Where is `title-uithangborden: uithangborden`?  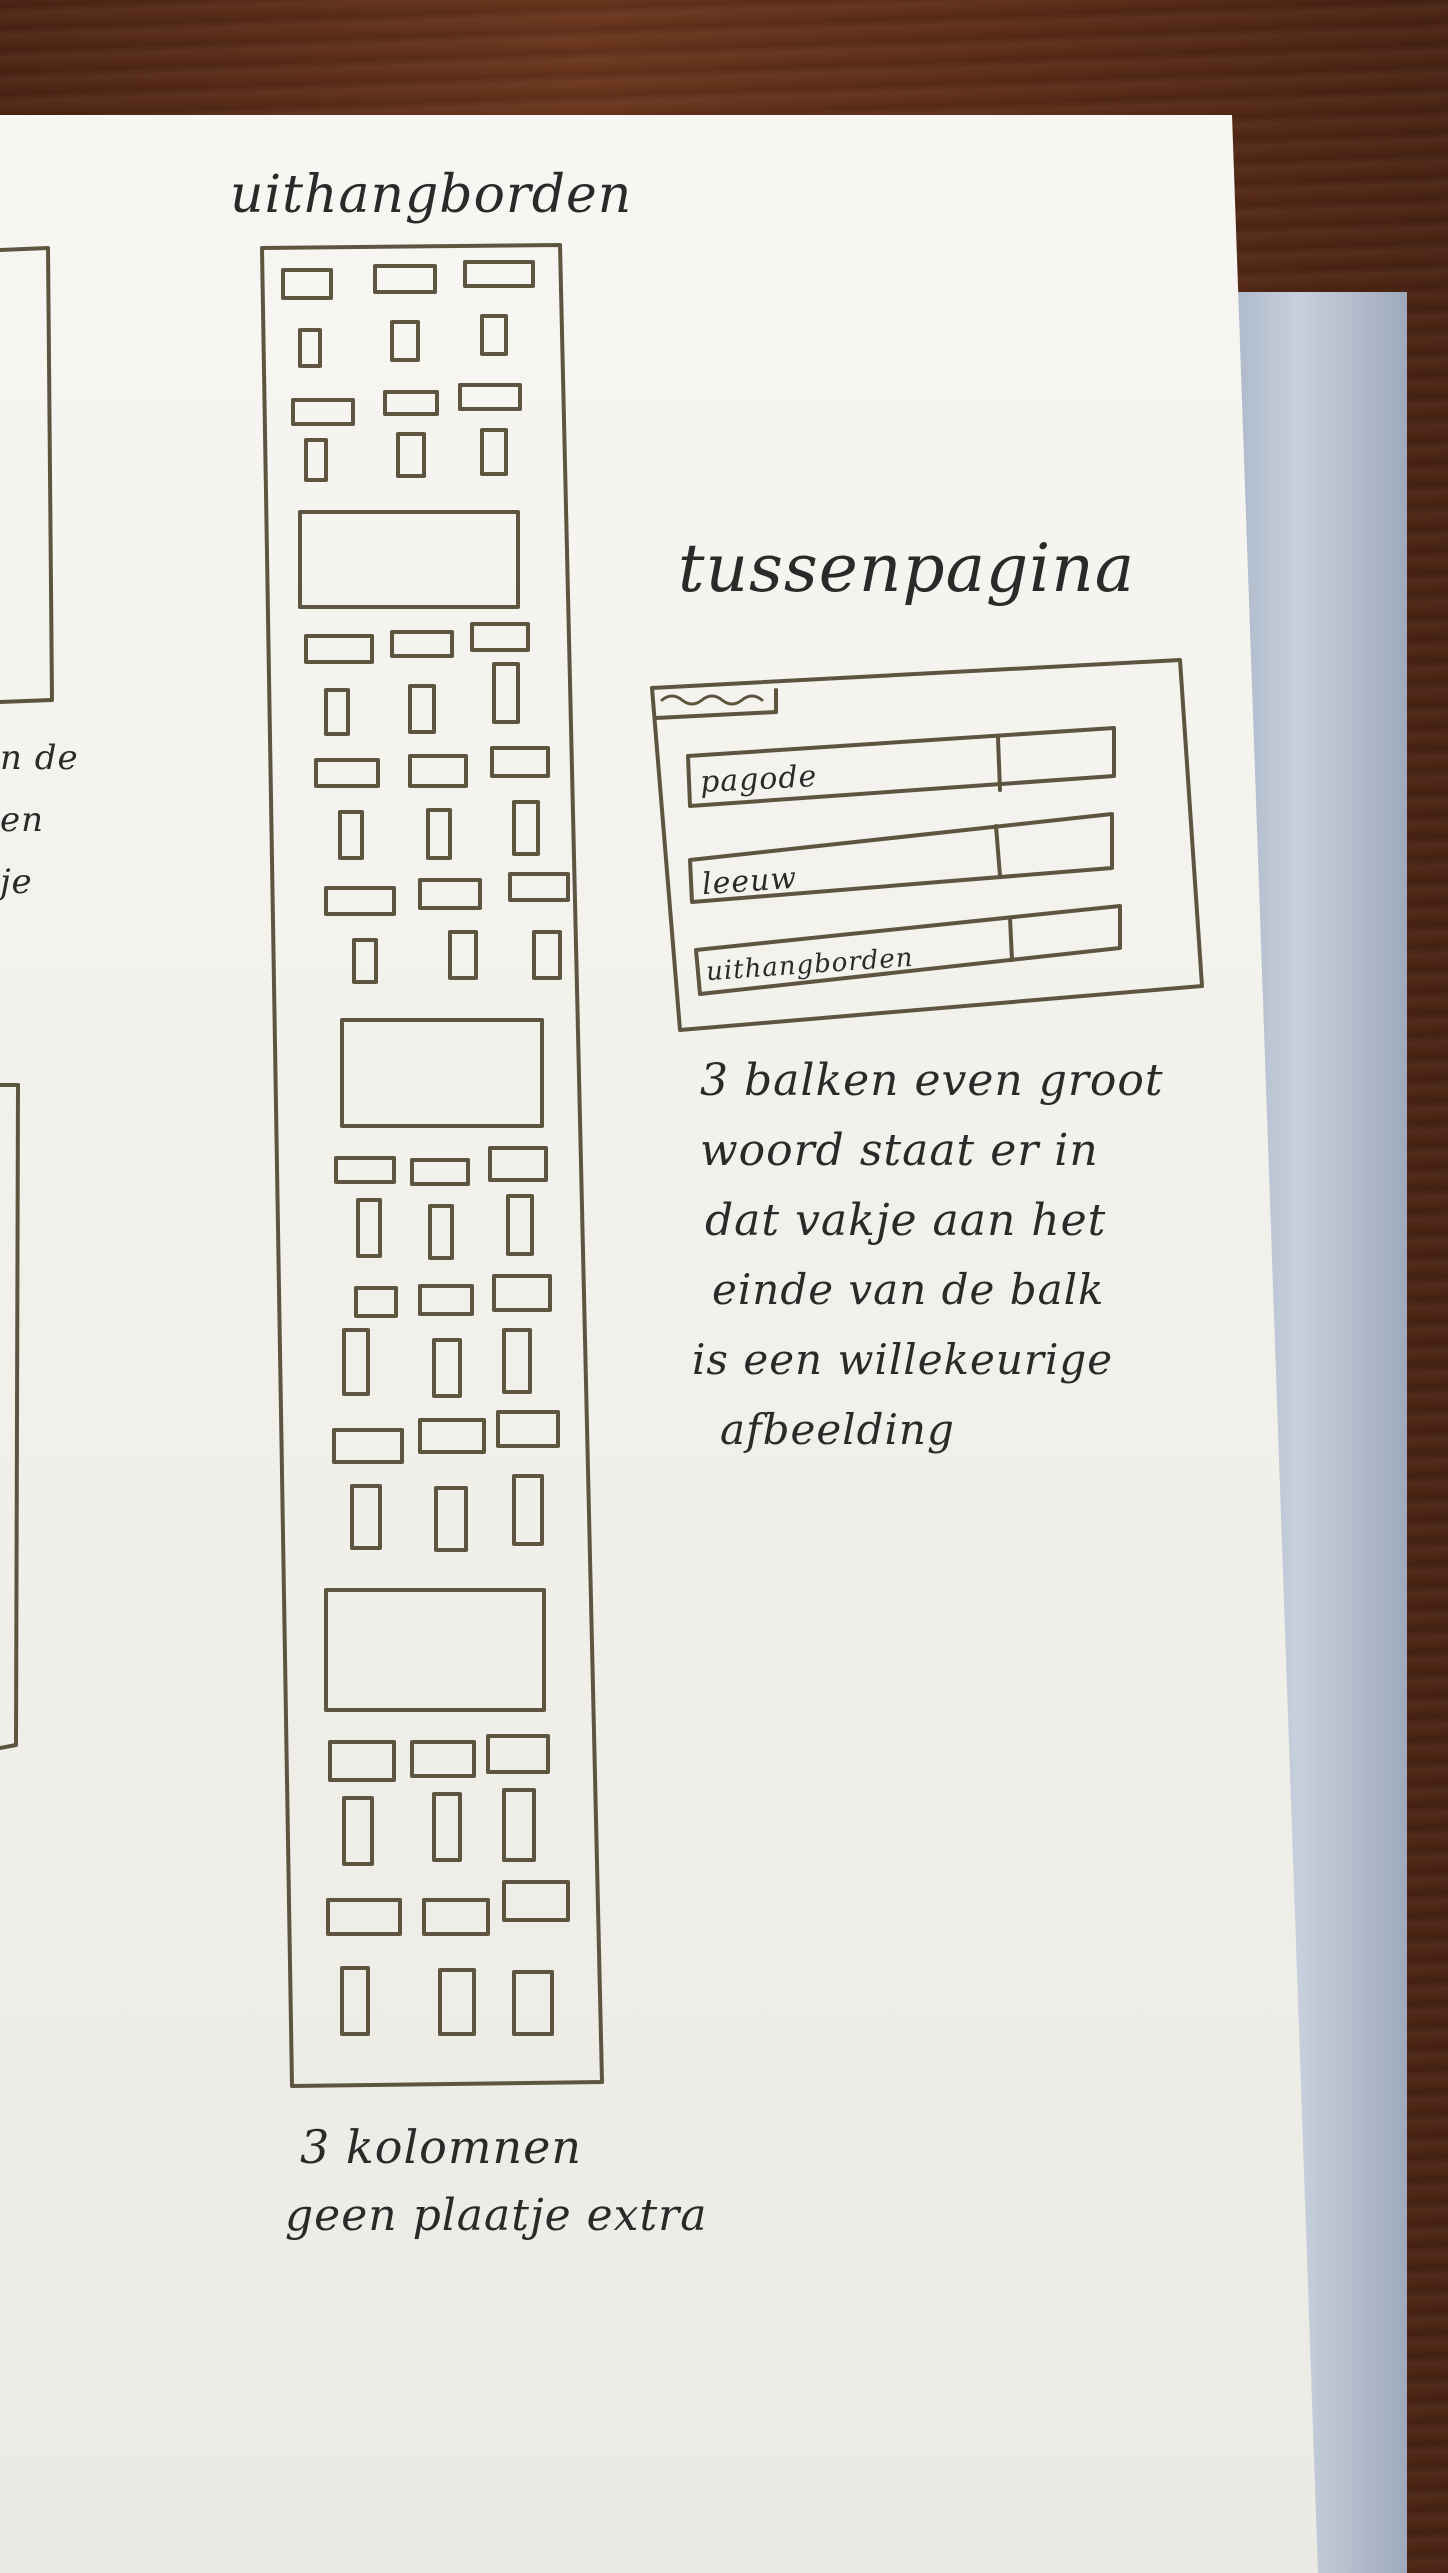
title-uithangborden: uithangborden is located at coordinates (431, 195).